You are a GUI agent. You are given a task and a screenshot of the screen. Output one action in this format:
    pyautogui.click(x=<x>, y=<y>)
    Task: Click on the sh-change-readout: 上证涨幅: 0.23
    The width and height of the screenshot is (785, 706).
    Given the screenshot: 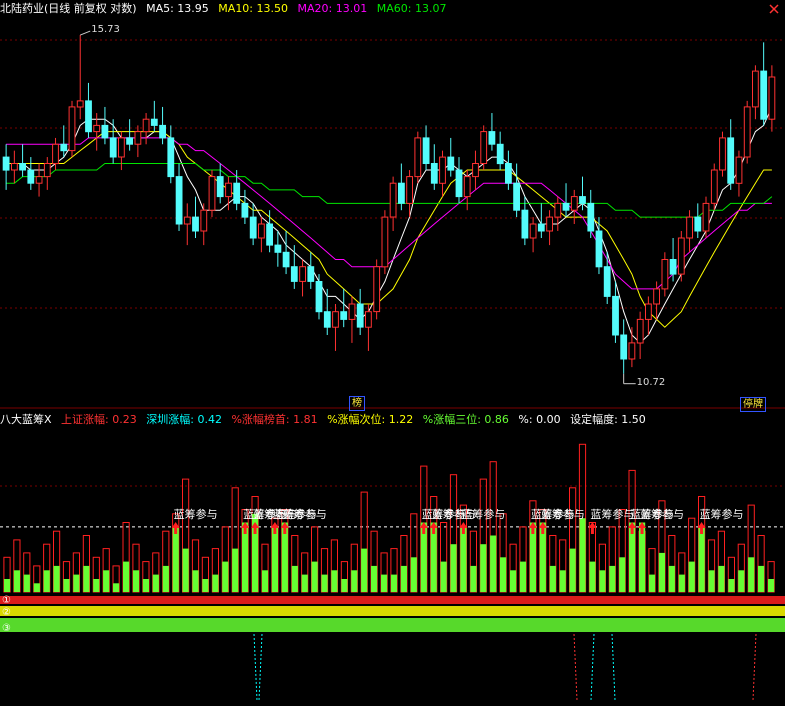 What is the action you would take?
    pyautogui.click(x=99, y=419)
    